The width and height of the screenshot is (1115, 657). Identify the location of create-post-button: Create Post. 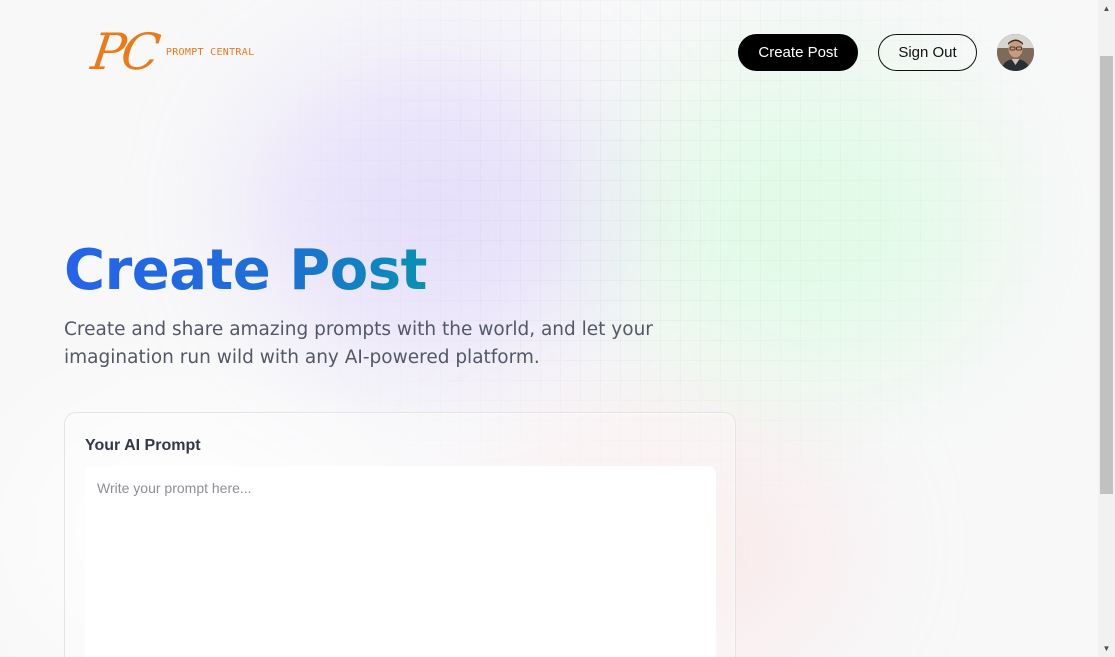
(798, 52).